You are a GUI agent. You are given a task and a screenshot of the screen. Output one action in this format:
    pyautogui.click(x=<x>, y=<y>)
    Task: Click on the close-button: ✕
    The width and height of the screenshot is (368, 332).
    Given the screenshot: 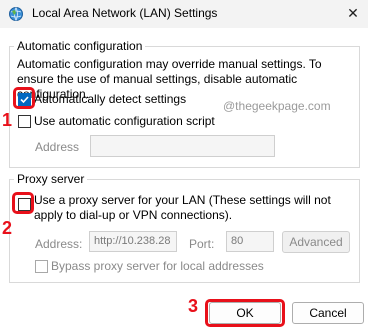 What is the action you would take?
    pyautogui.click(x=353, y=13)
    